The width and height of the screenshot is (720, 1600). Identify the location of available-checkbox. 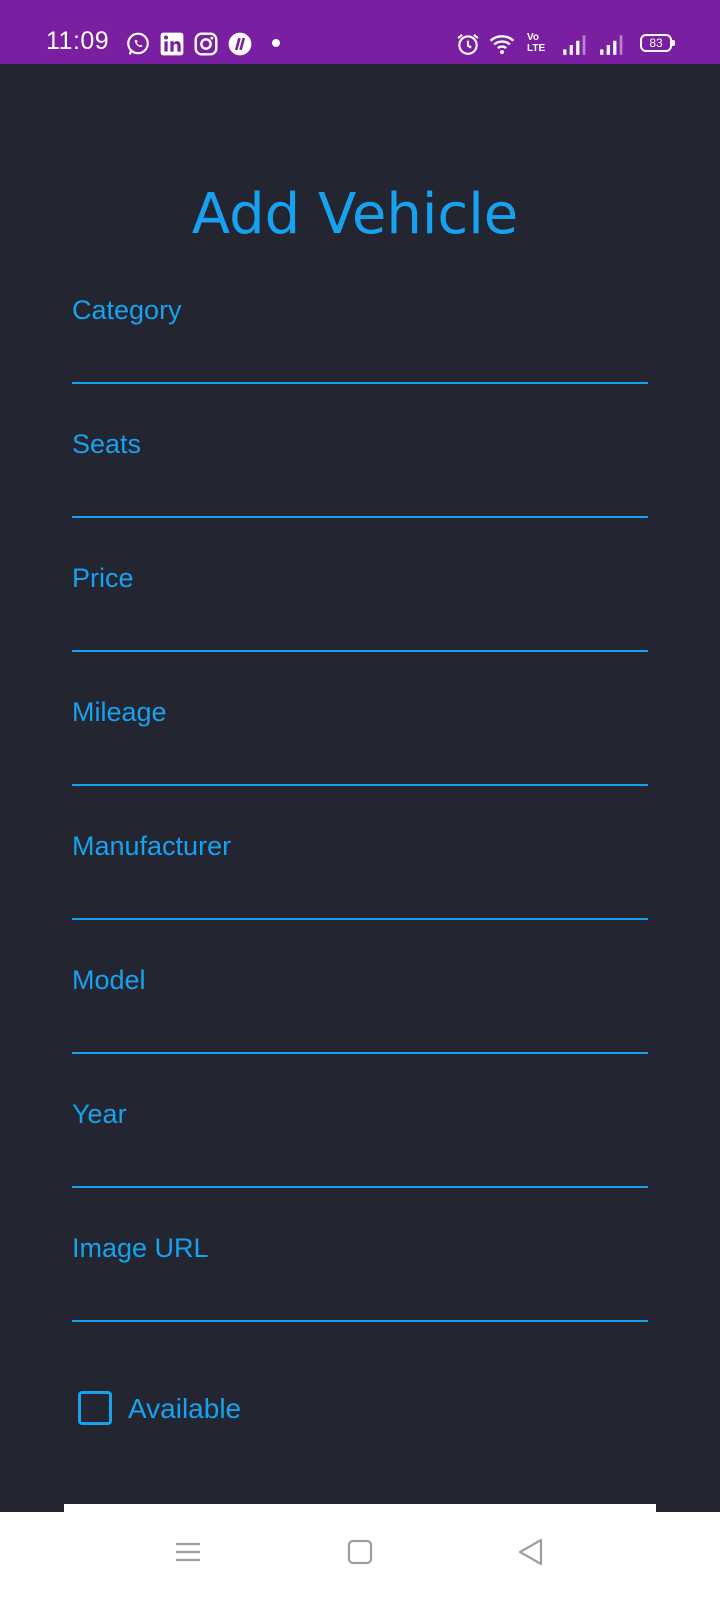
(95, 1408).